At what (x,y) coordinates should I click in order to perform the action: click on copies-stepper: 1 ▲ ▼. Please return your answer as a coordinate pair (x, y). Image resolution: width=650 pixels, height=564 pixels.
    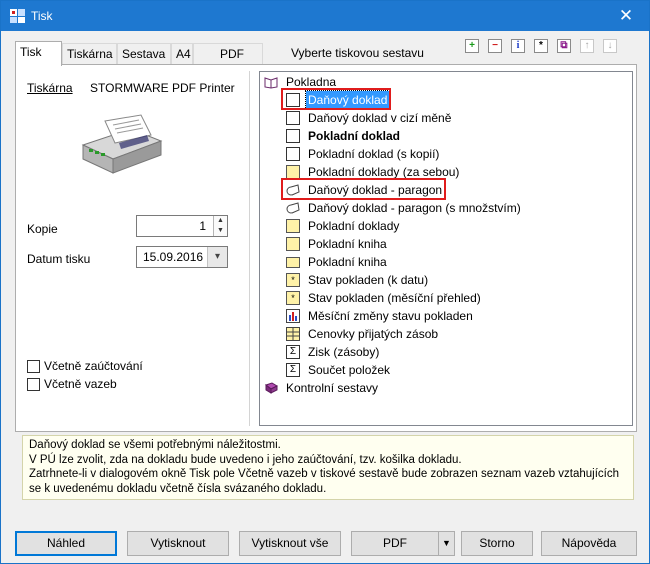
    Looking at the image, I should click on (182, 226).